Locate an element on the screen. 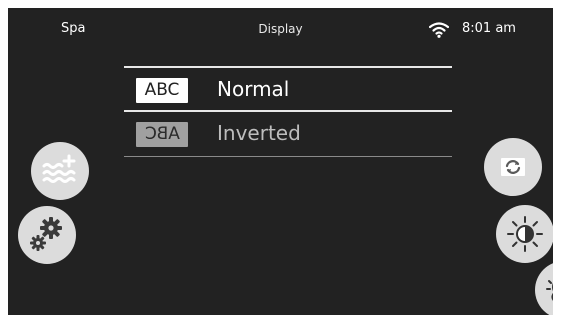 Image resolution: width=561 pixels, height=323 pixels. normal-badge: ABC is located at coordinates (162, 90).